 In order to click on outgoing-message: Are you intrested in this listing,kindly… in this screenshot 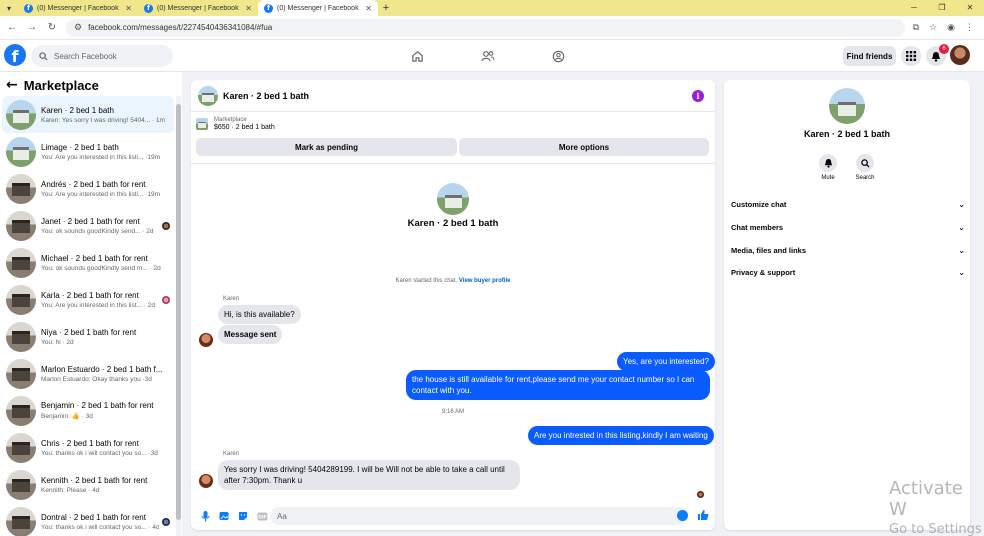, I will do `click(621, 435)`.